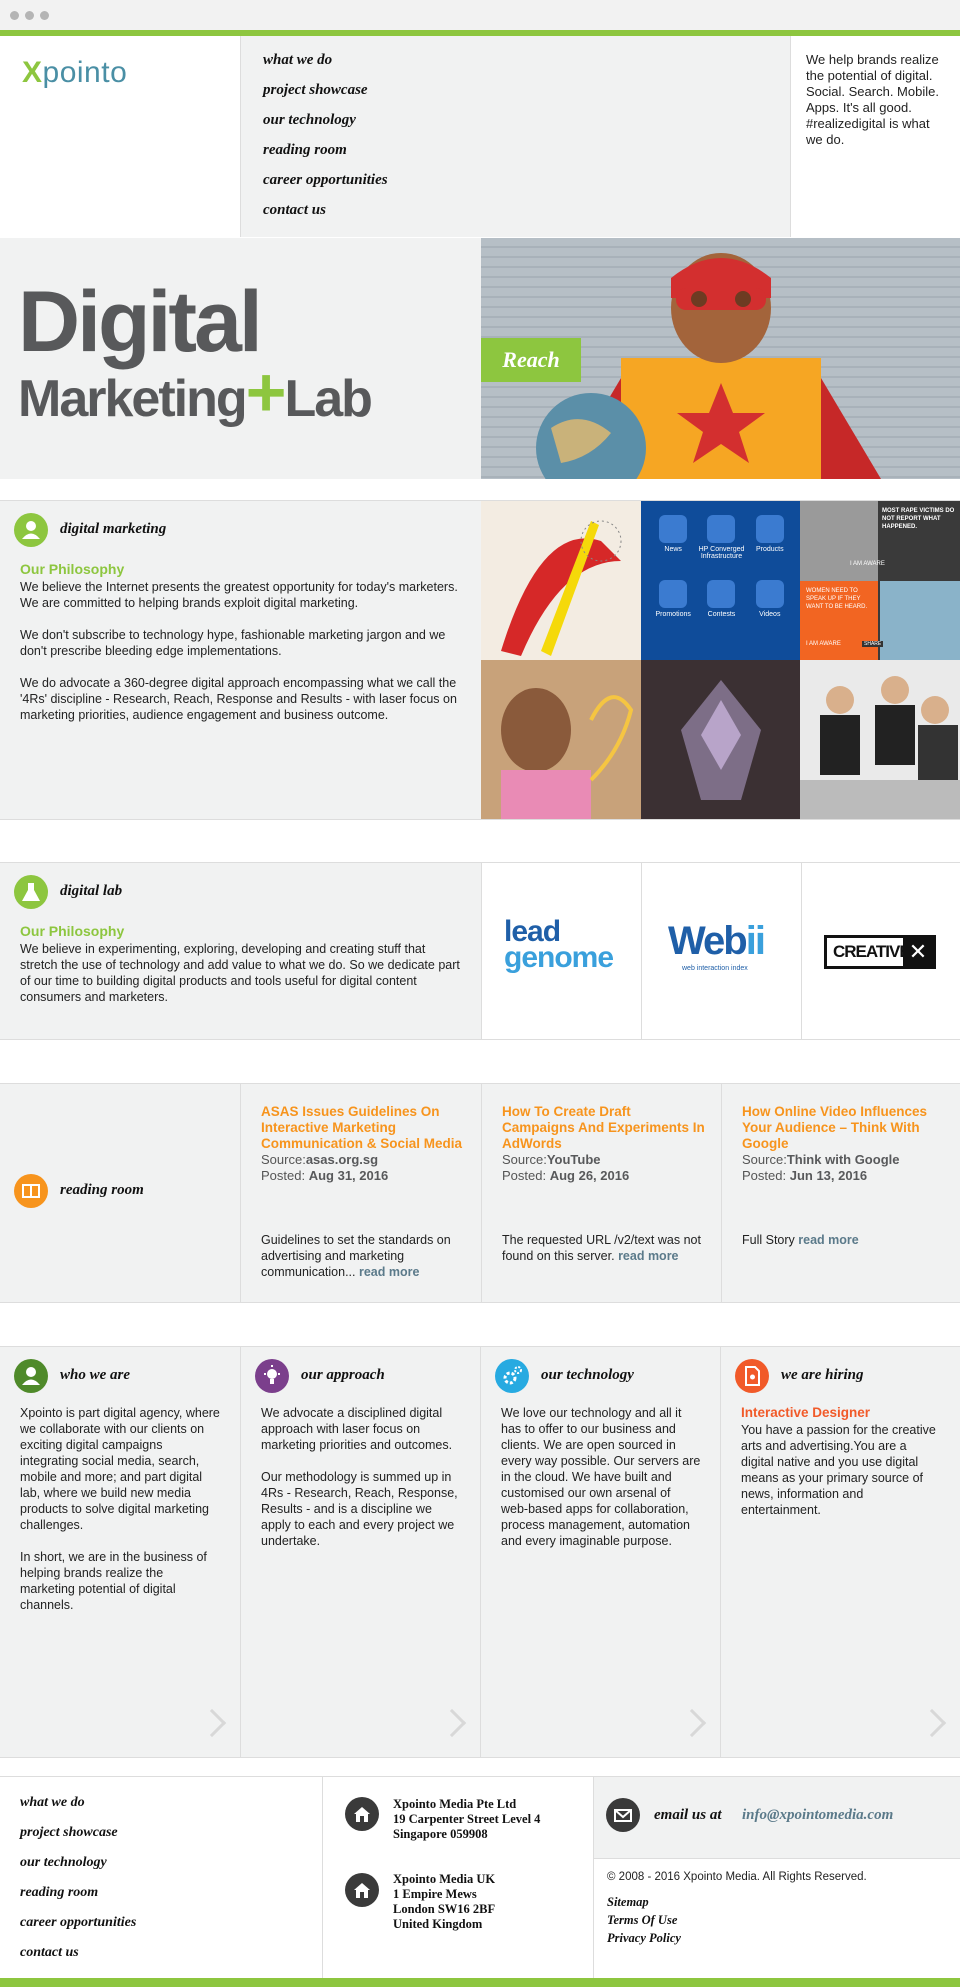 The height and width of the screenshot is (1987, 960). I want to click on section-heading: digital marketing, so click(113, 529).